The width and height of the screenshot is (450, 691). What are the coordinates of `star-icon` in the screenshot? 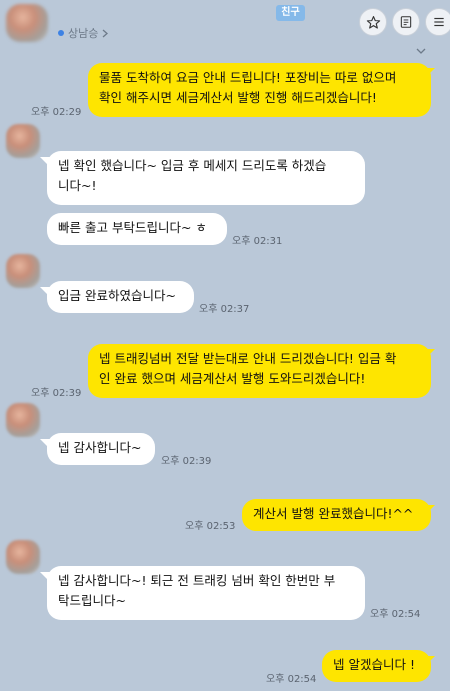 It's located at (373, 22).